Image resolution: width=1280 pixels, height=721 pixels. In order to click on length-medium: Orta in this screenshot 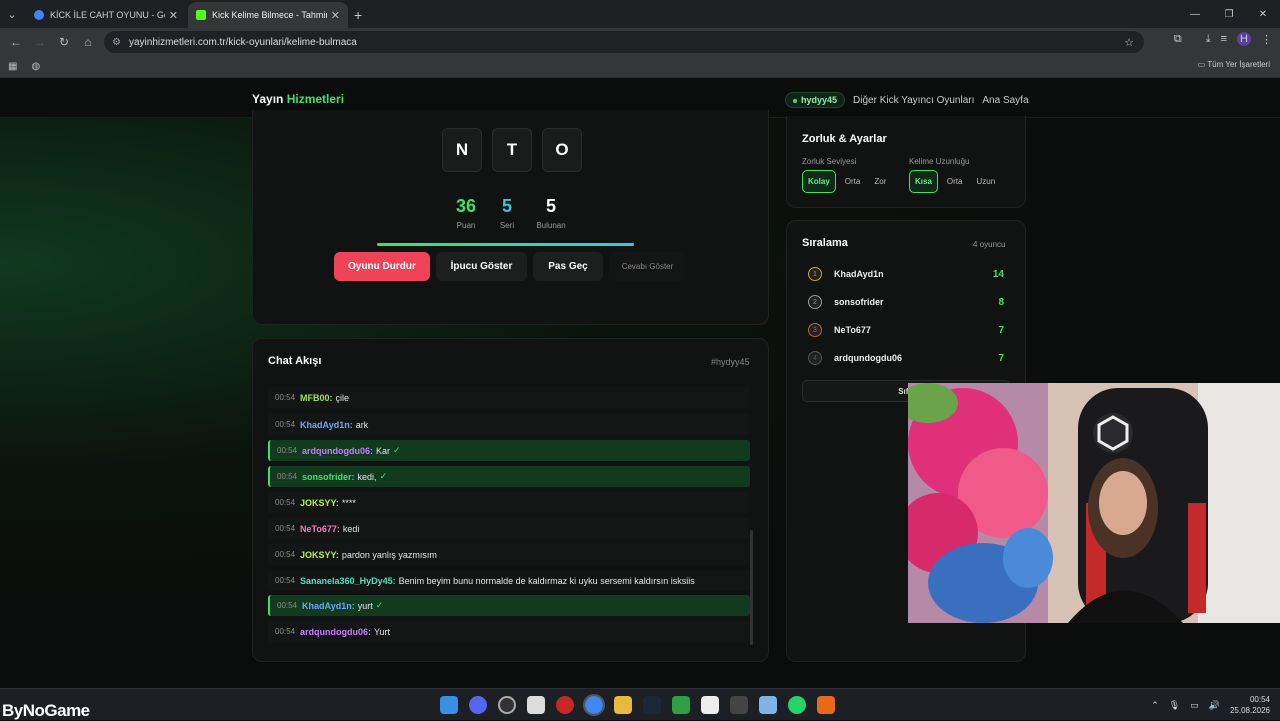, I will do `click(955, 181)`.